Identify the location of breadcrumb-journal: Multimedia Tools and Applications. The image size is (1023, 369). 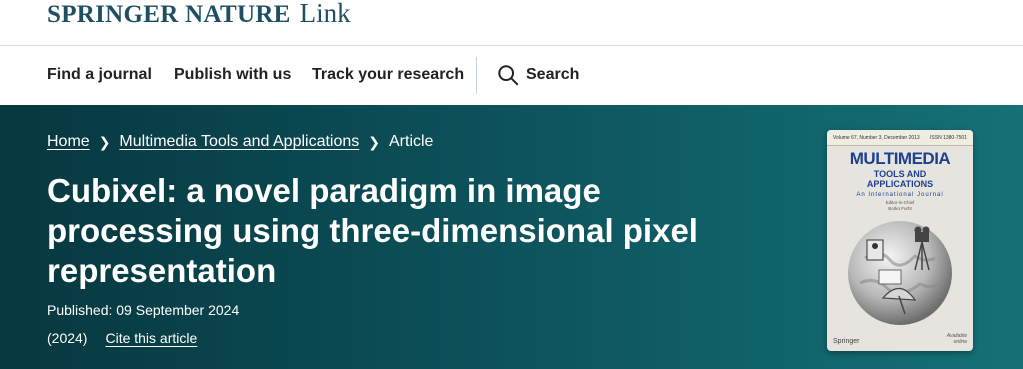
(239, 142).